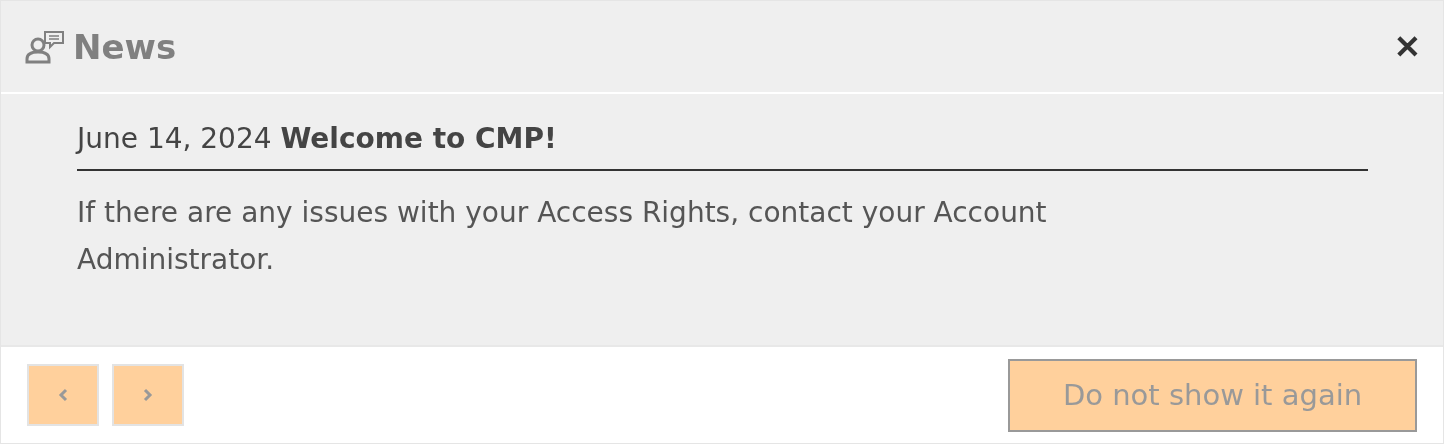 The height and width of the screenshot is (444, 1444). I want to click on news-body: If there are any issues with your Access Rights, contact your Account Administrator., so click(562, 236).